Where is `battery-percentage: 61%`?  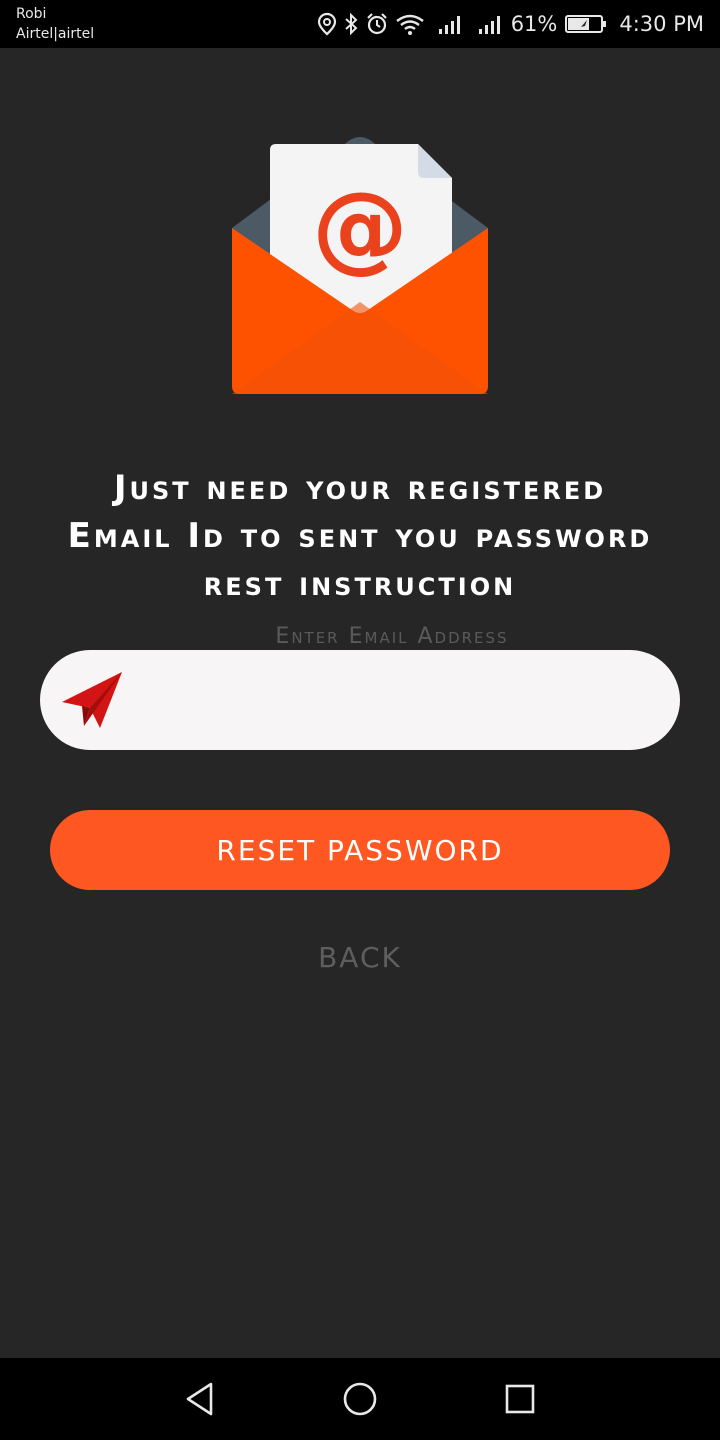 battery-percentage: 61% is located at coordinates (534, 24).